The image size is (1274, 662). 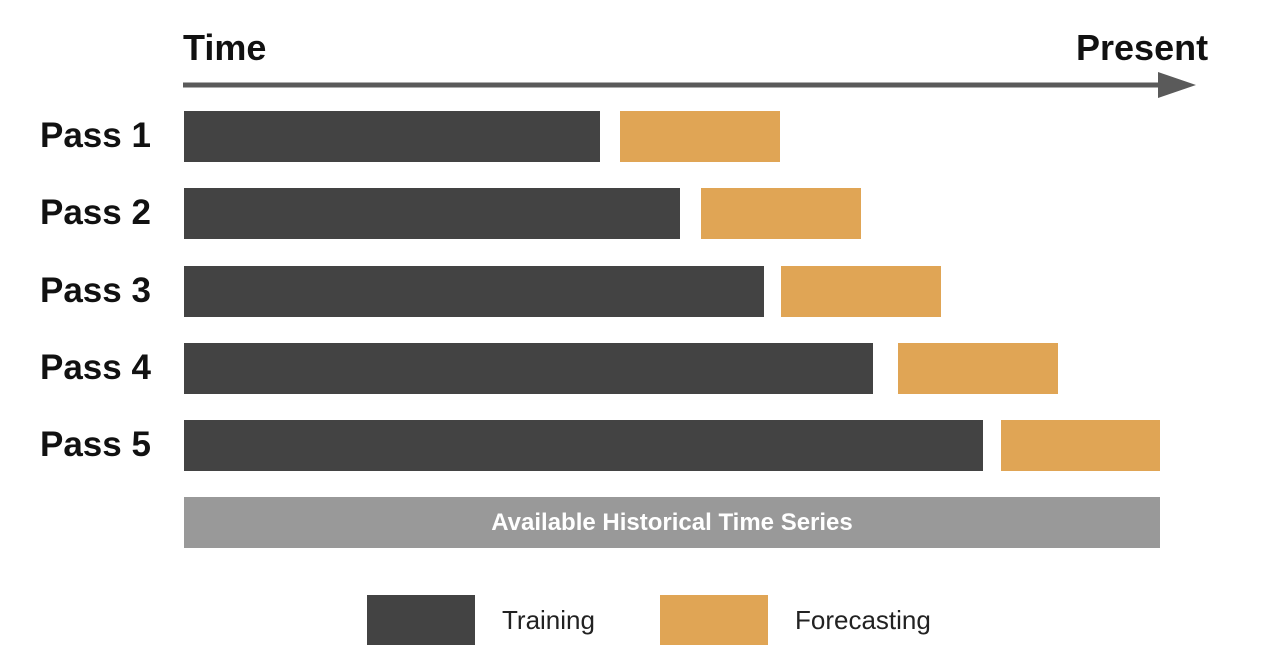 I want to click on pass-label: Pass 1, so click(x=95, y=135).